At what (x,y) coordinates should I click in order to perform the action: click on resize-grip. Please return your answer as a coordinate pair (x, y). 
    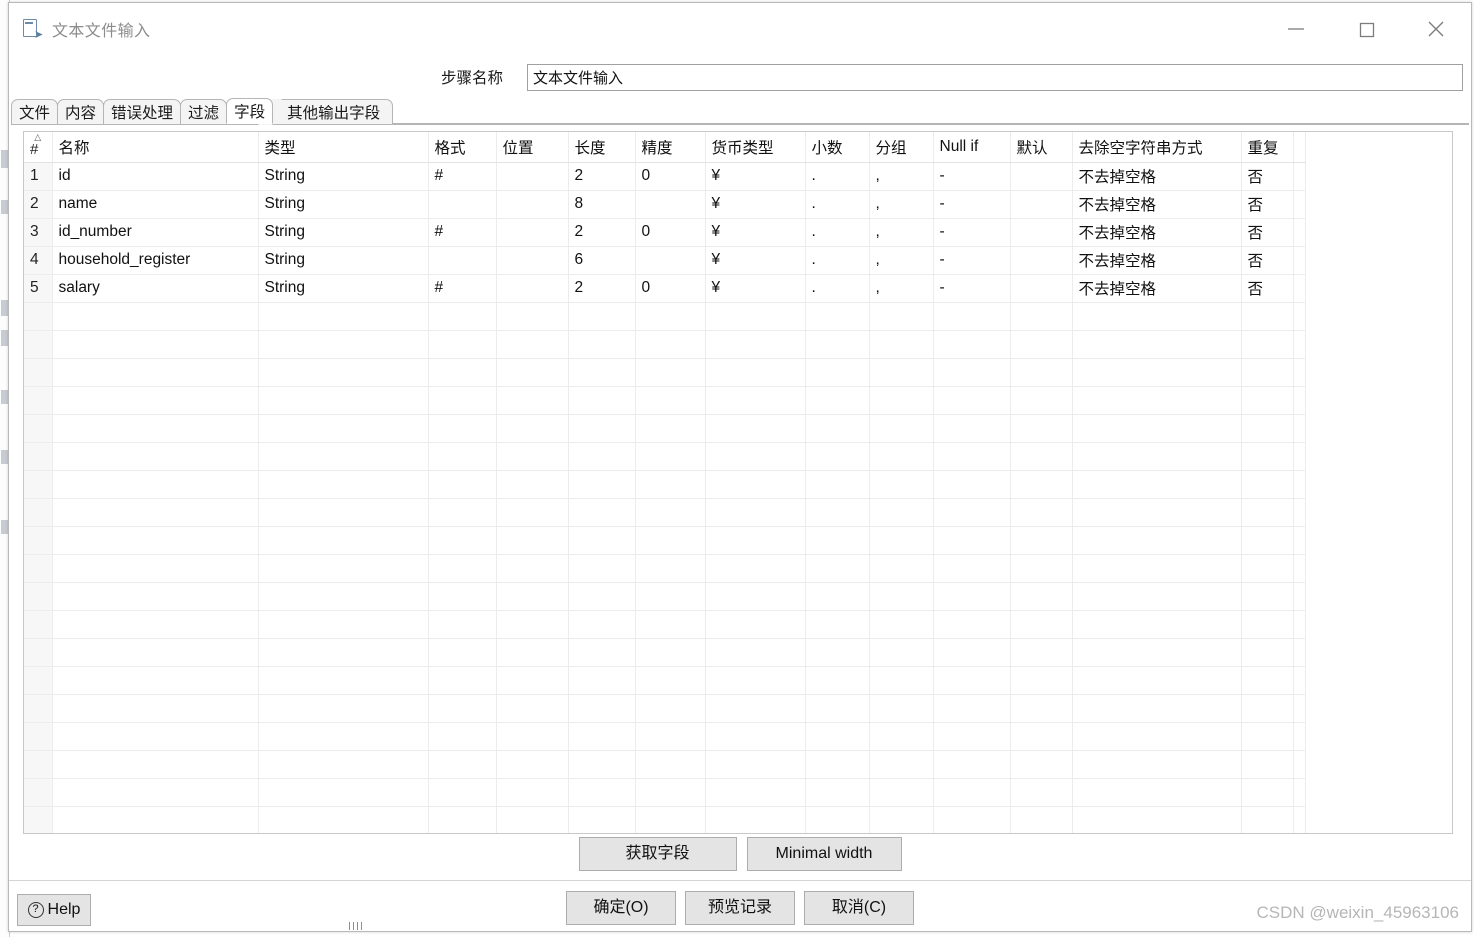
    Looking at the image, I should click on (358, 926).